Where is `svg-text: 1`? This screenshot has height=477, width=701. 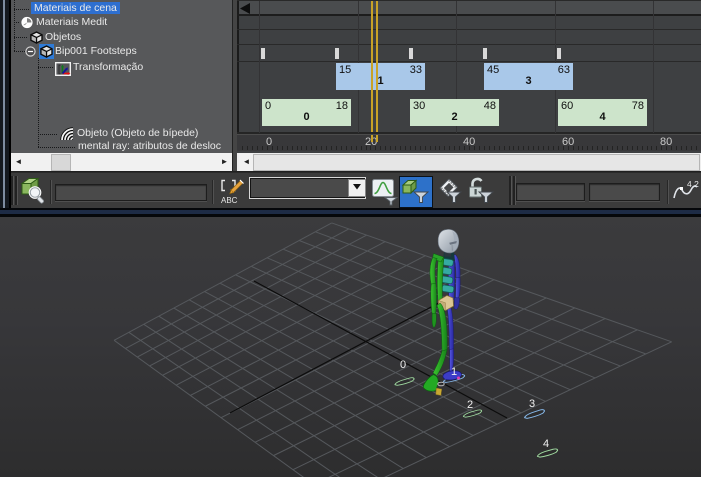
svg-text: 1 is located at coordinates (454, 372).